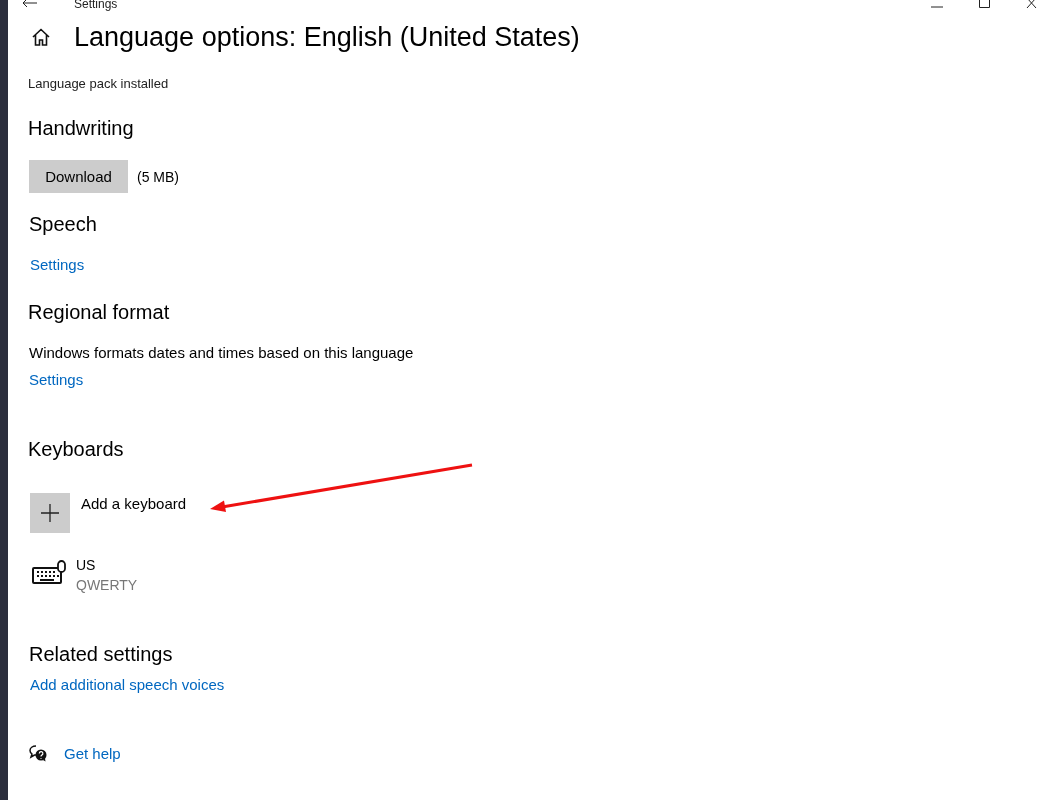  What do you see at coordinates (158, 176) in the screenshot?
I see `download-size: (5 MB)` at bounding box center [158, 176].